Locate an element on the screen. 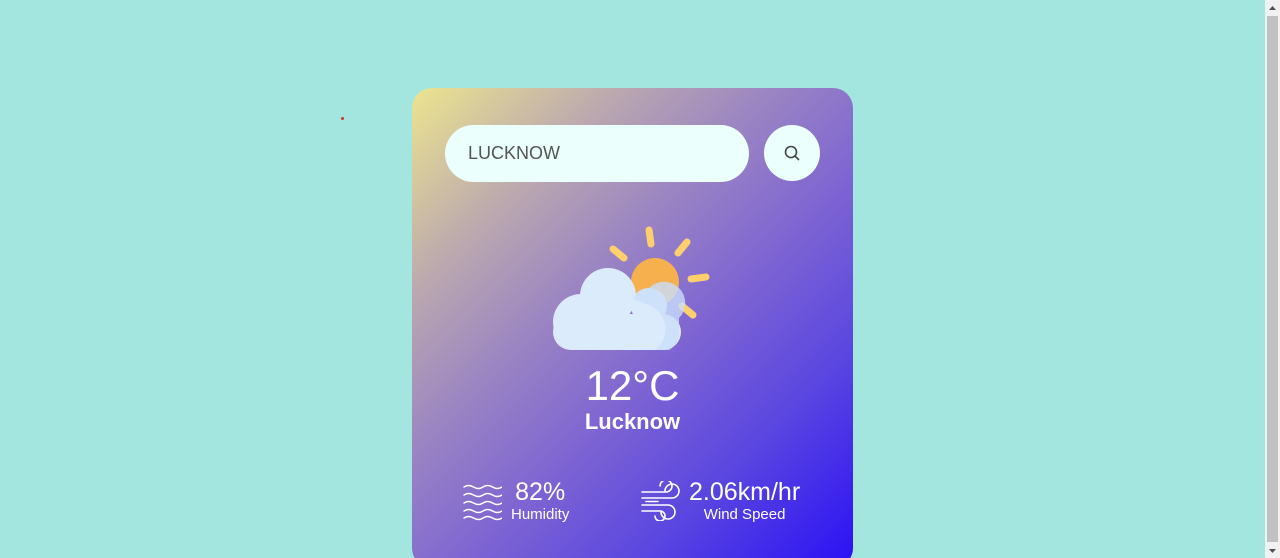  city-search-input is located at coordinates (597, 153).